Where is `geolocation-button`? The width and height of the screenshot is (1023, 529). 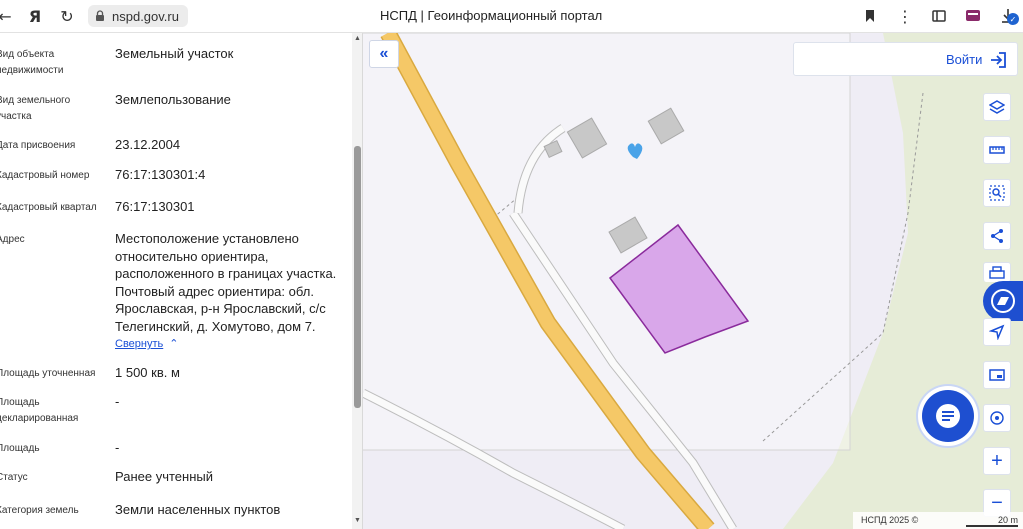
geolocation-button is located at coordinates (997, 418).